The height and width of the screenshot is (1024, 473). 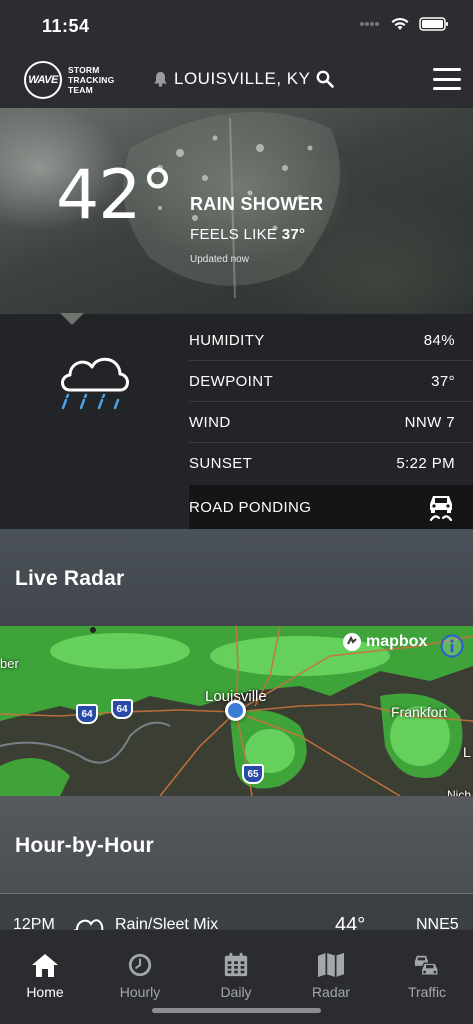 I want to click on map-place-west: ber, so click(x=9, y=663).